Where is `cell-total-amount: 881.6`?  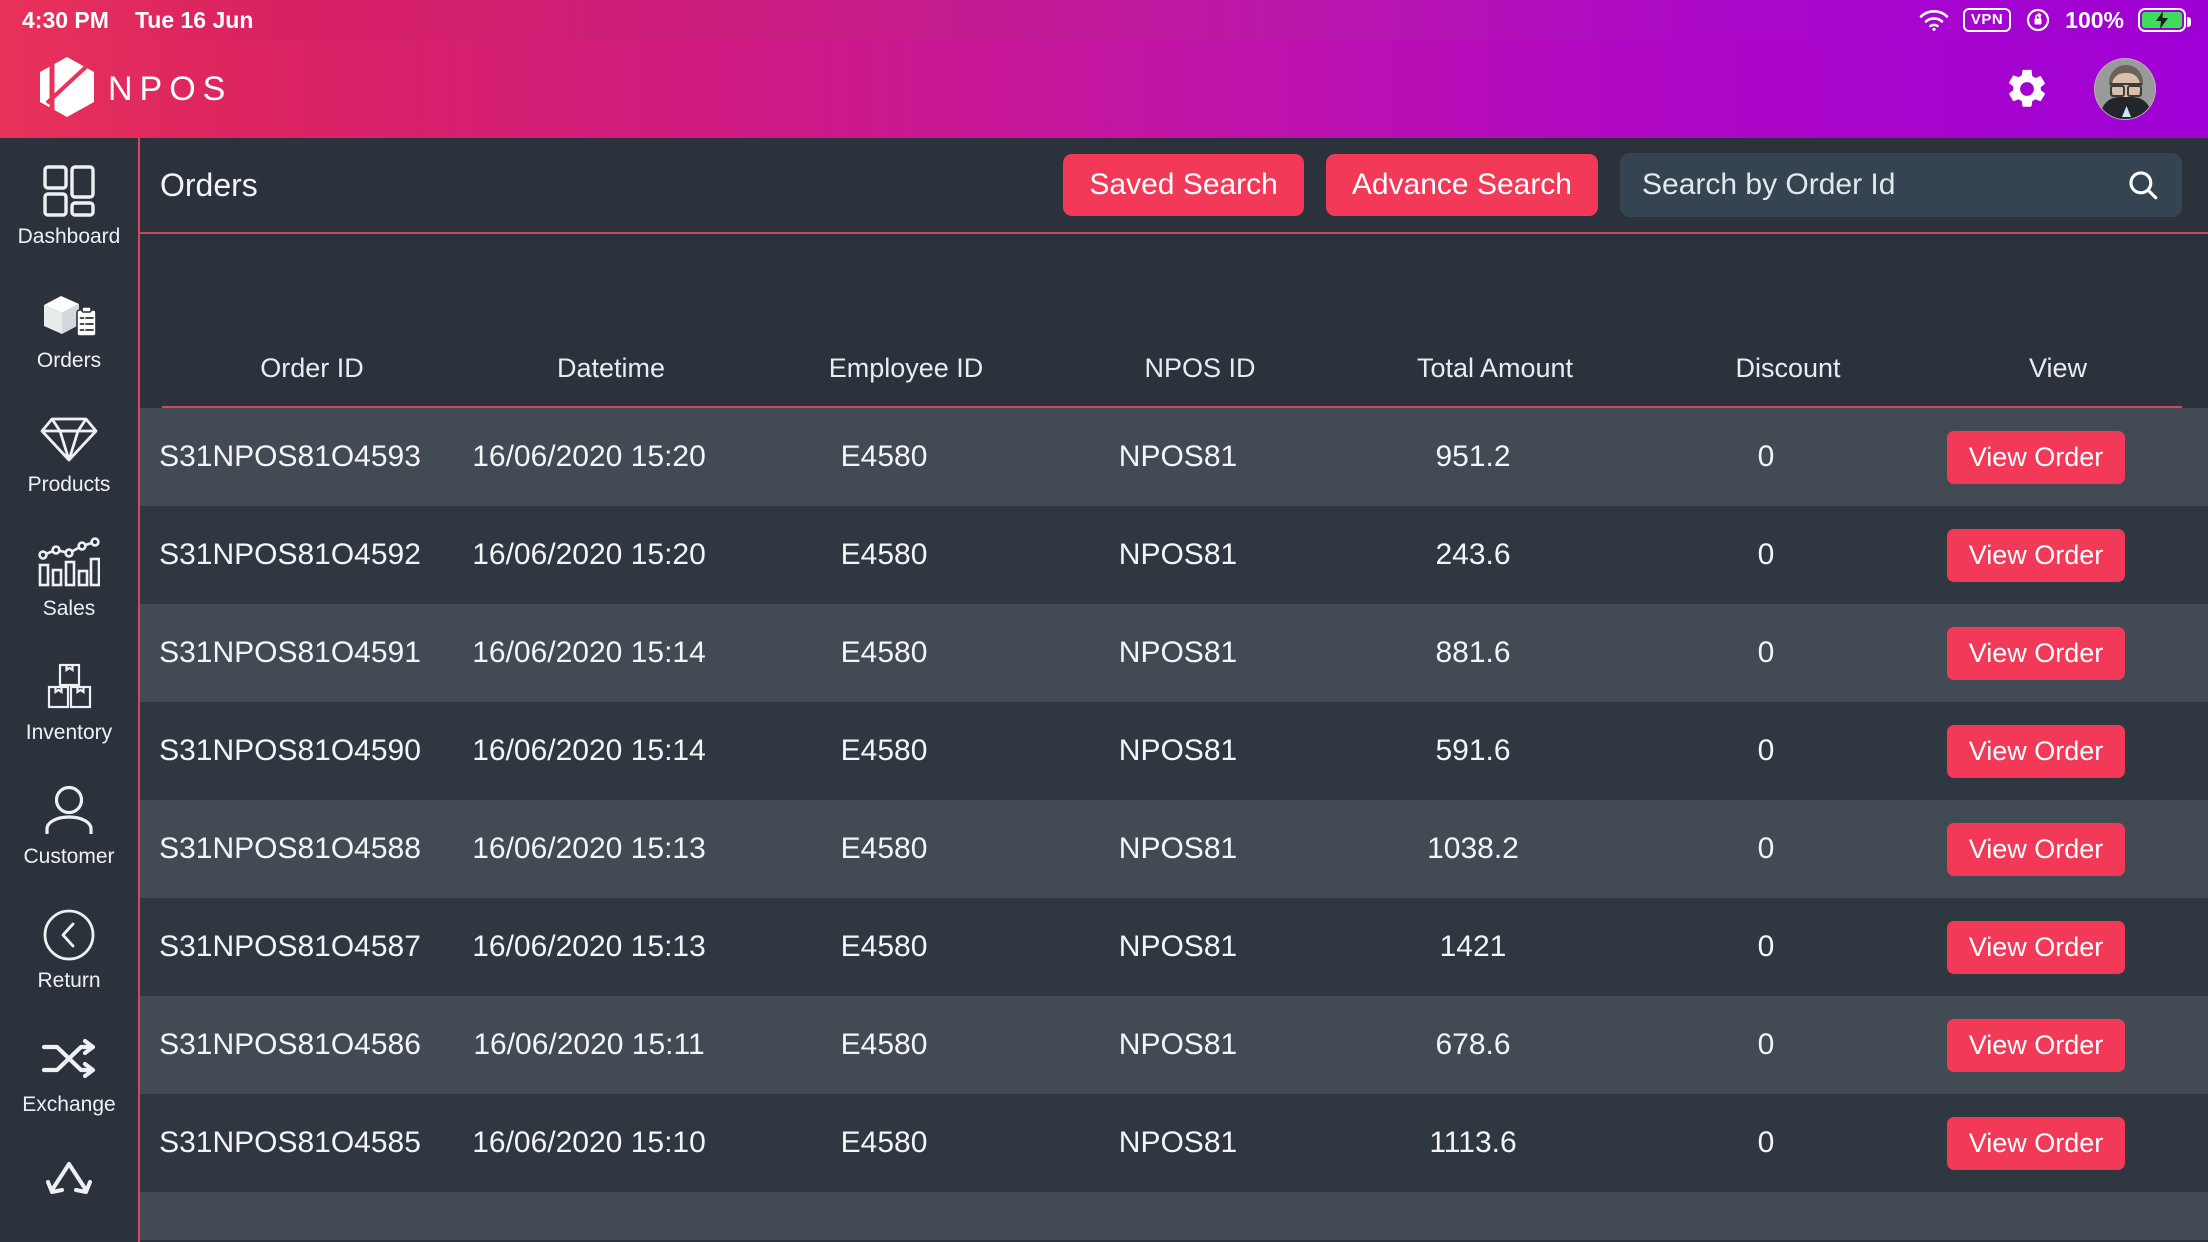
cell-total-amount: 881.6 is located at coordinates (1473, 652).